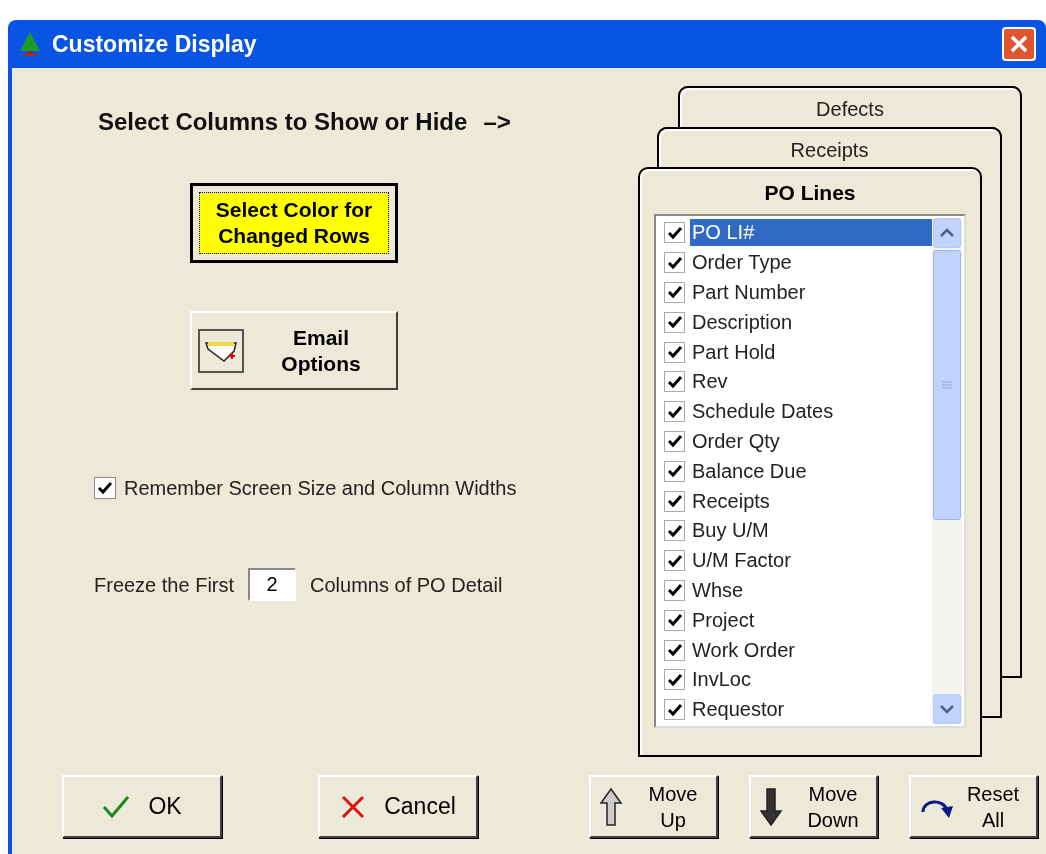 This screenshot has height=854, width=1046. Describe the element at coordinates (812, 590) in the screenshot. I see `list-item: Whse` at that location.